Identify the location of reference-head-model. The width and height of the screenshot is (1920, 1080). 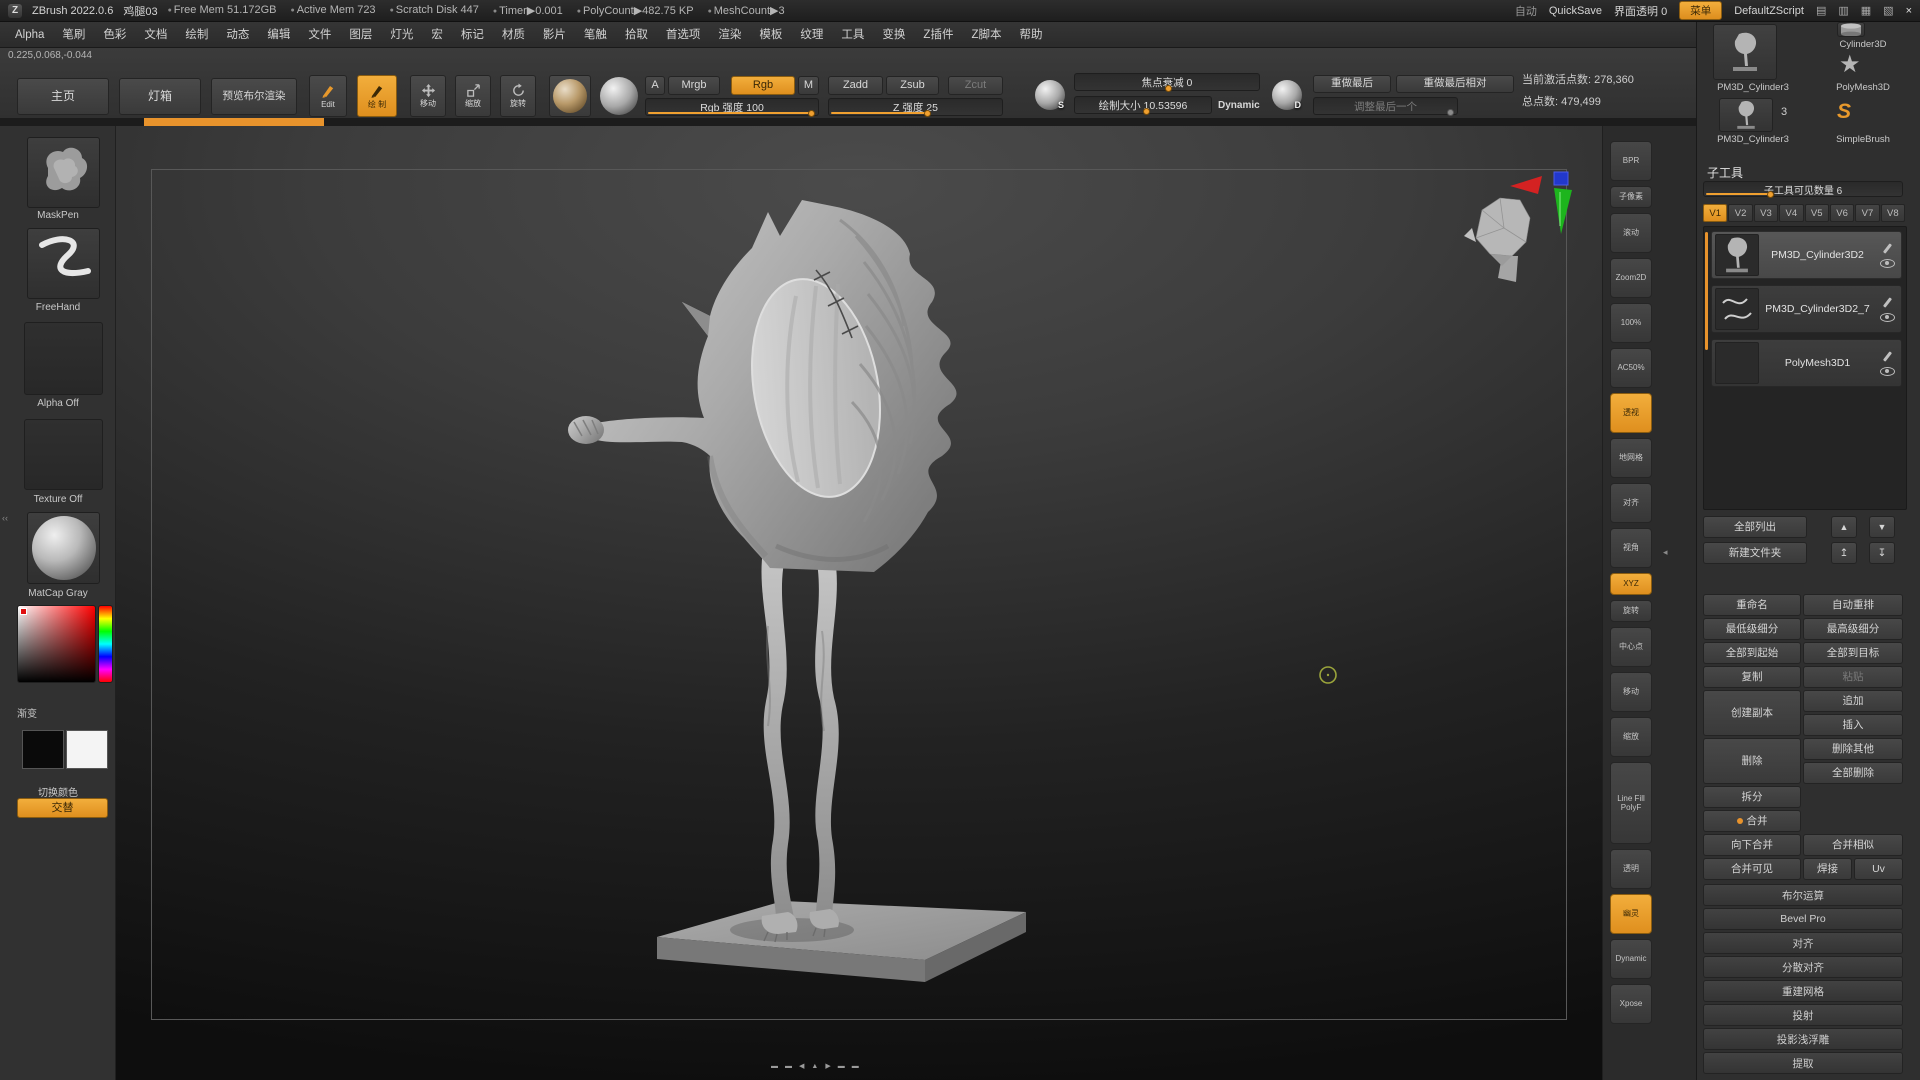
(1497, 239).